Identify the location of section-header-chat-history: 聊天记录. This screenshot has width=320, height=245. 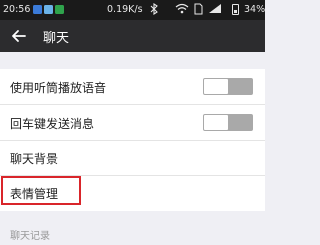
(30, 236).